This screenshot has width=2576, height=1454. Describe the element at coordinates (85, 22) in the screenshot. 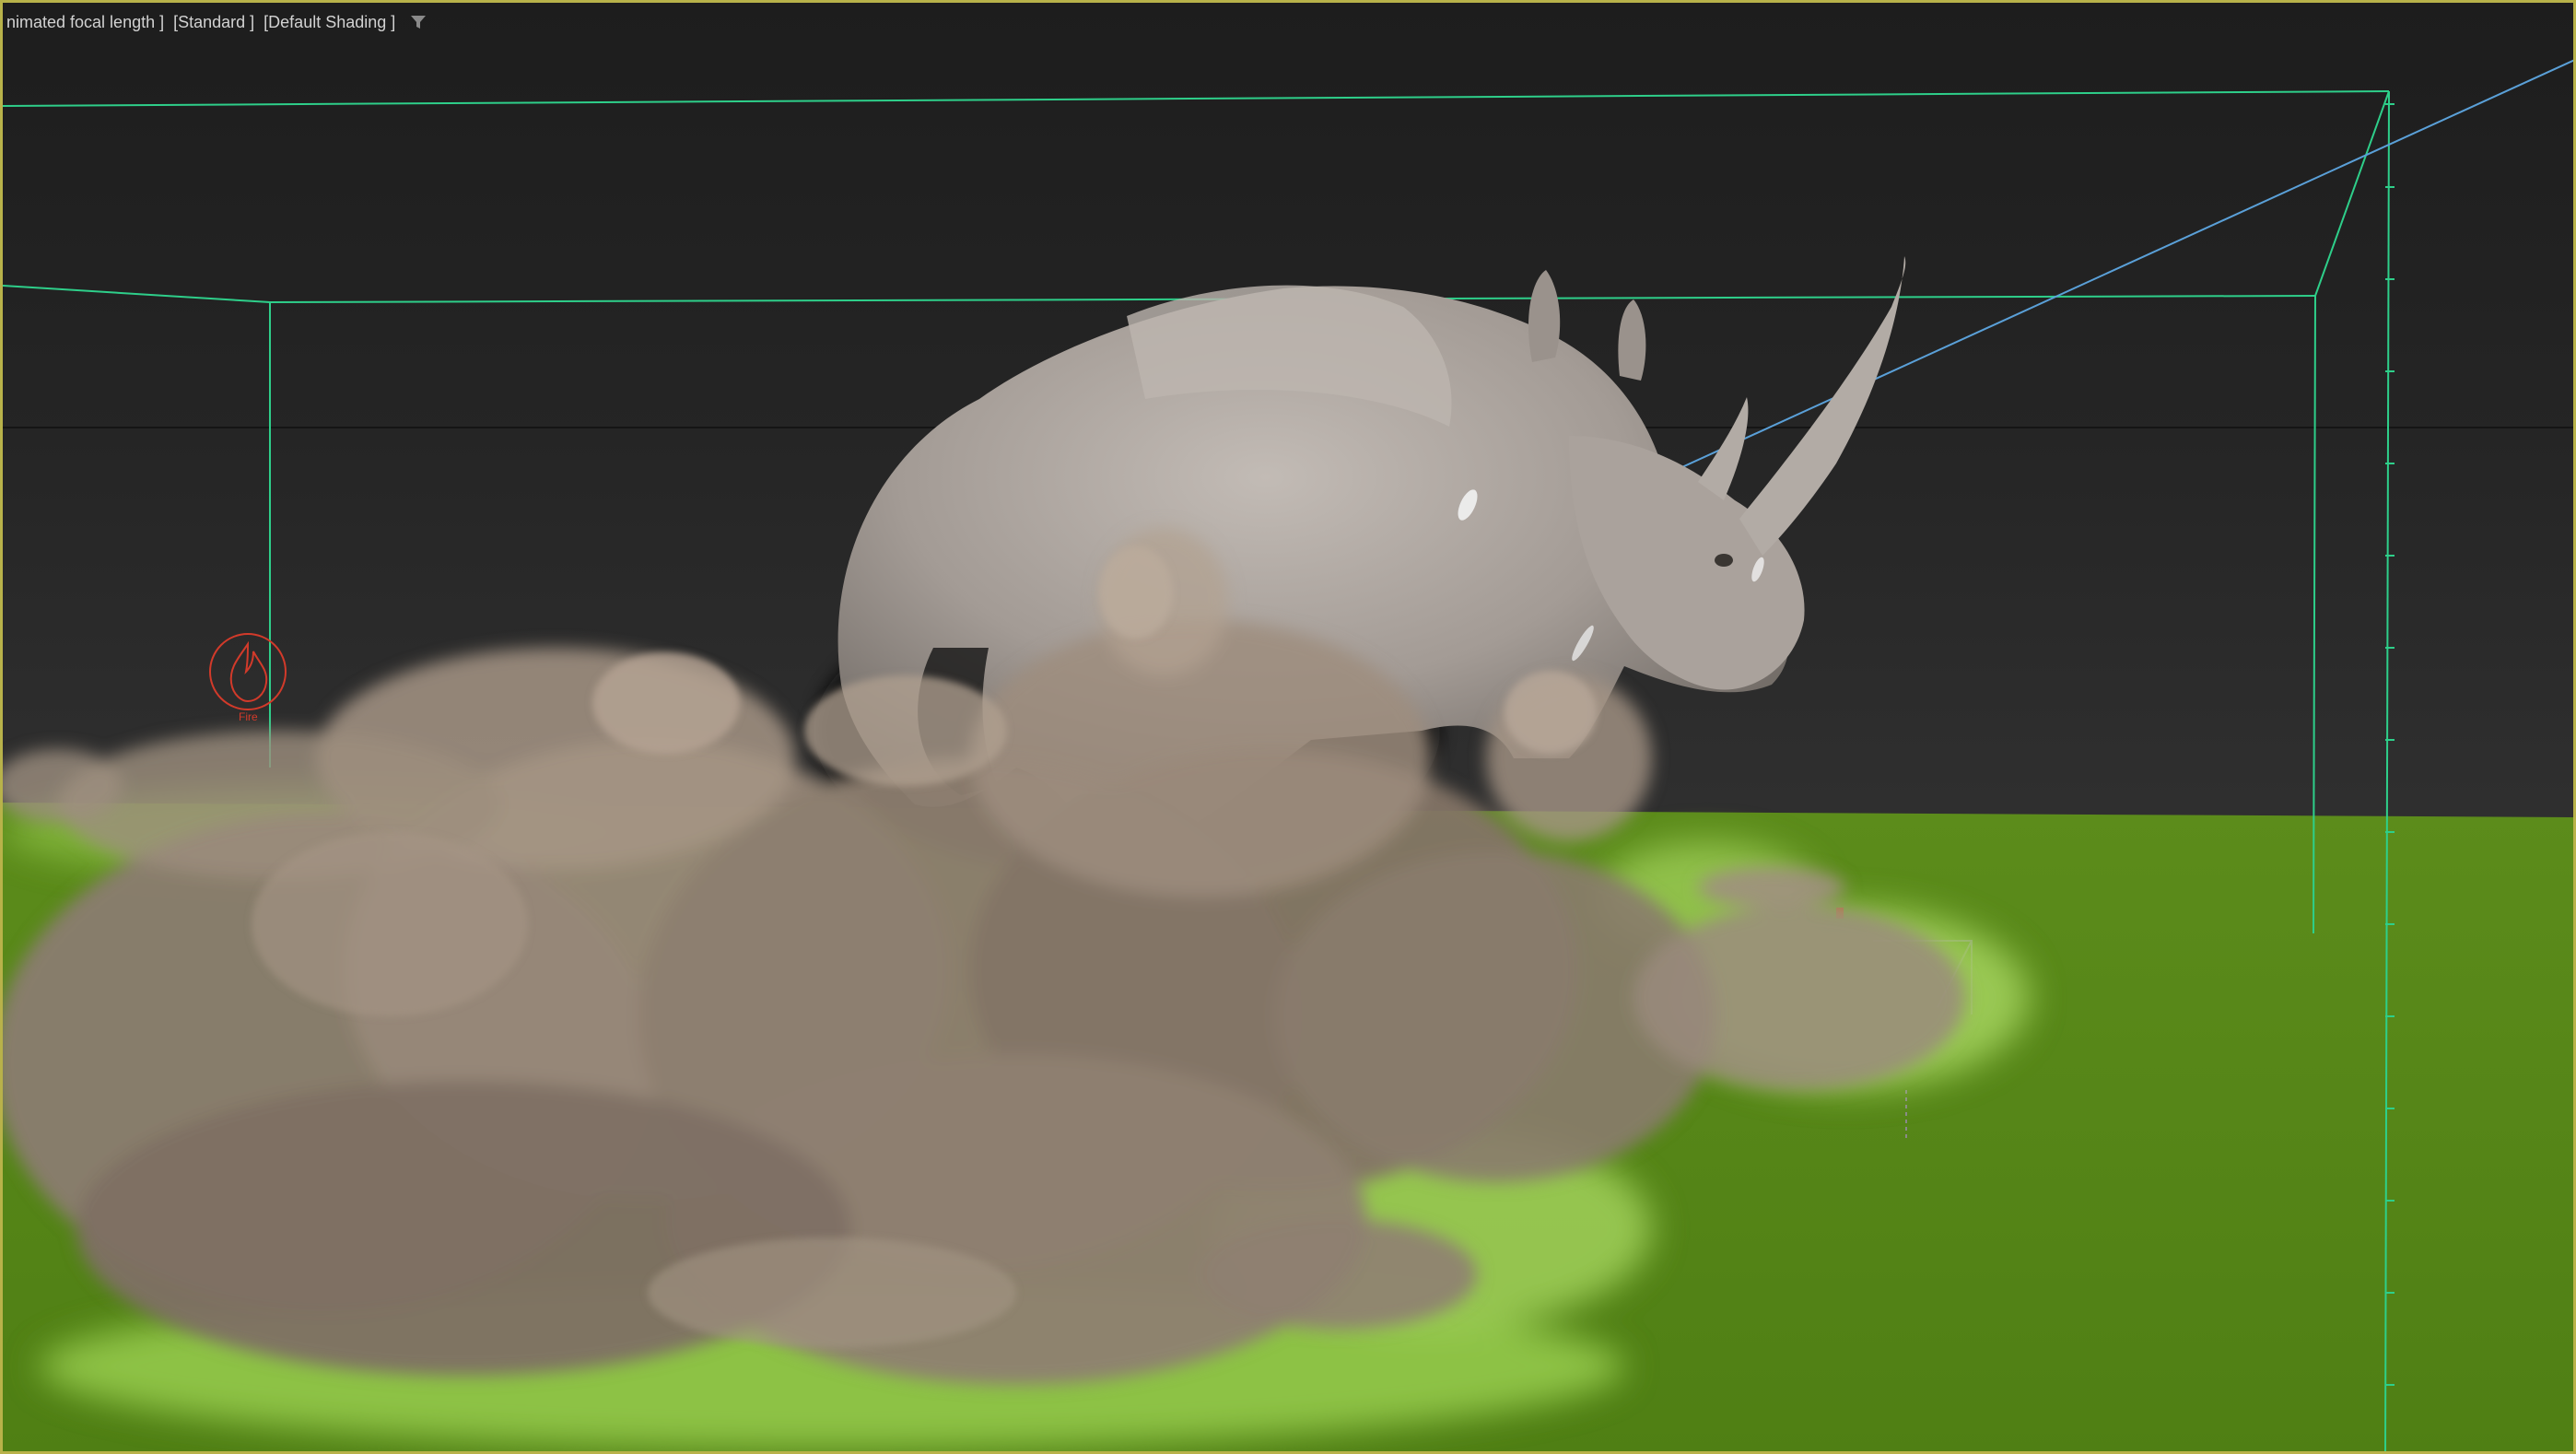

I see `viewport-camera-label: nimated focal length ]` at that location.